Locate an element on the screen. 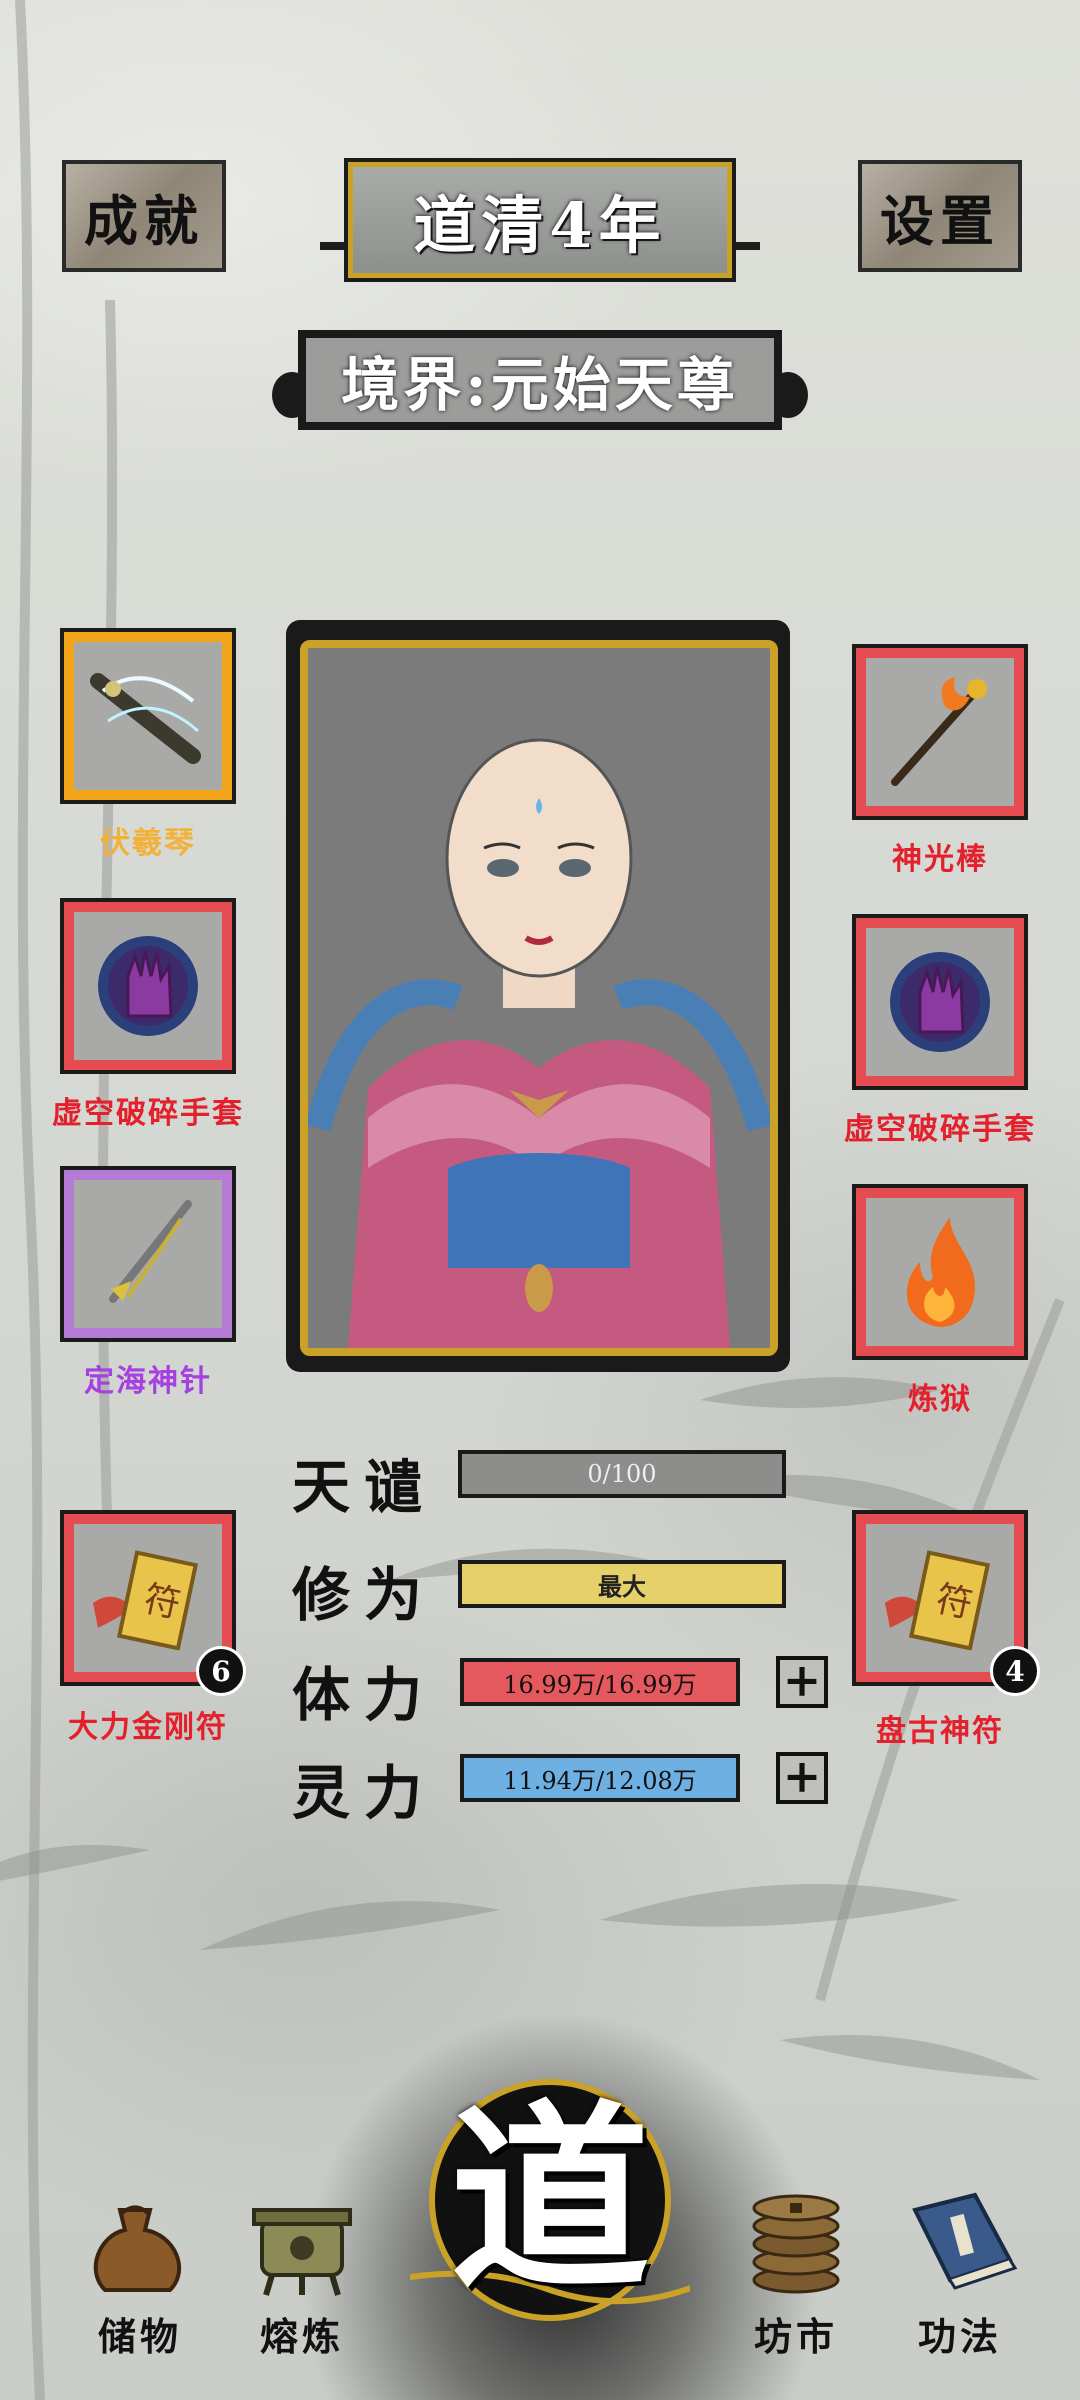 The height and width of the screenshot is (2400, 1080). spirit-value: 11.94万/12.08万 is located at coordinates (600, 1780).